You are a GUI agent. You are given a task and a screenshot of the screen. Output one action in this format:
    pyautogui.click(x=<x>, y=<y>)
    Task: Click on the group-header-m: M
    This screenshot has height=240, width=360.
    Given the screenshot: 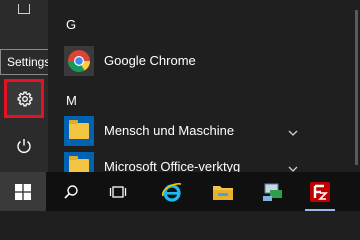 What is the action you would take?
    pyautogui.click(x=71, y=100)
    